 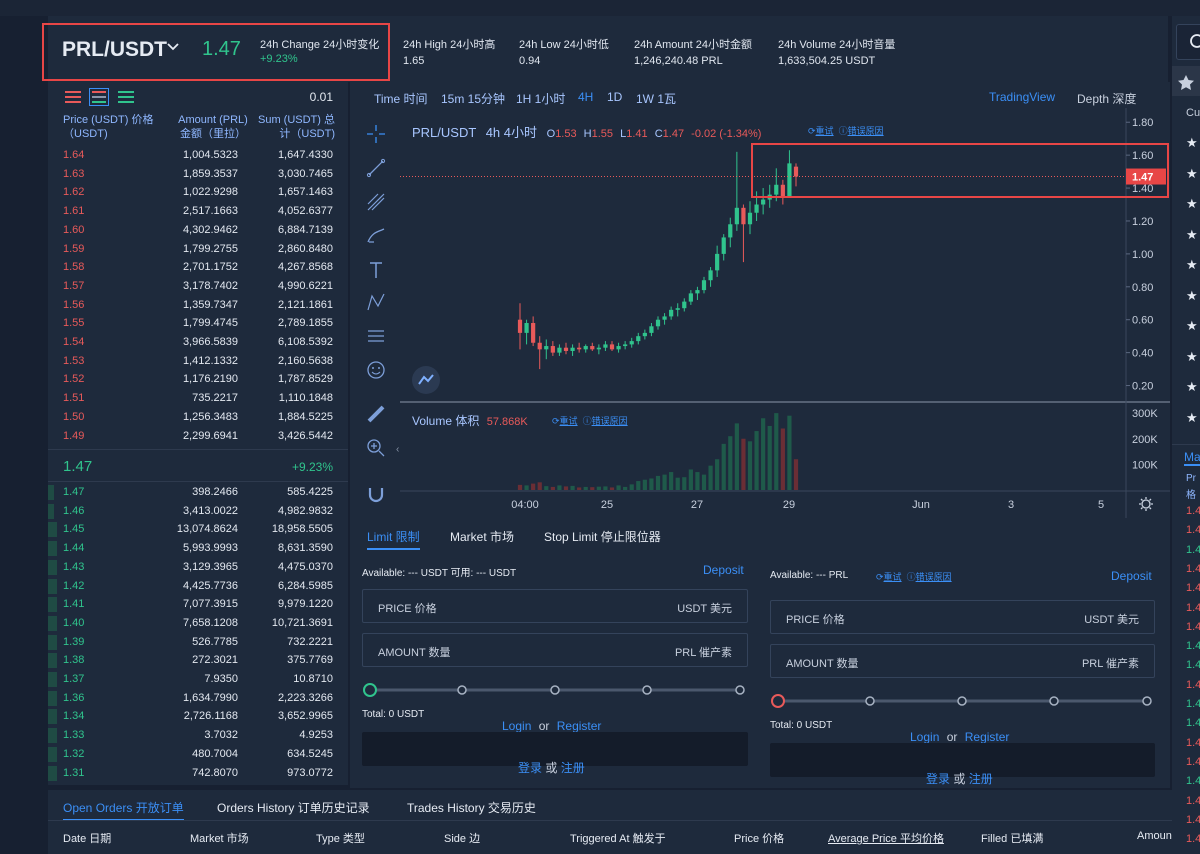 What do you see at coordinates (73, 97) in the screenshot?
I see `view-asks-icon` at bounding box center [73, 97].